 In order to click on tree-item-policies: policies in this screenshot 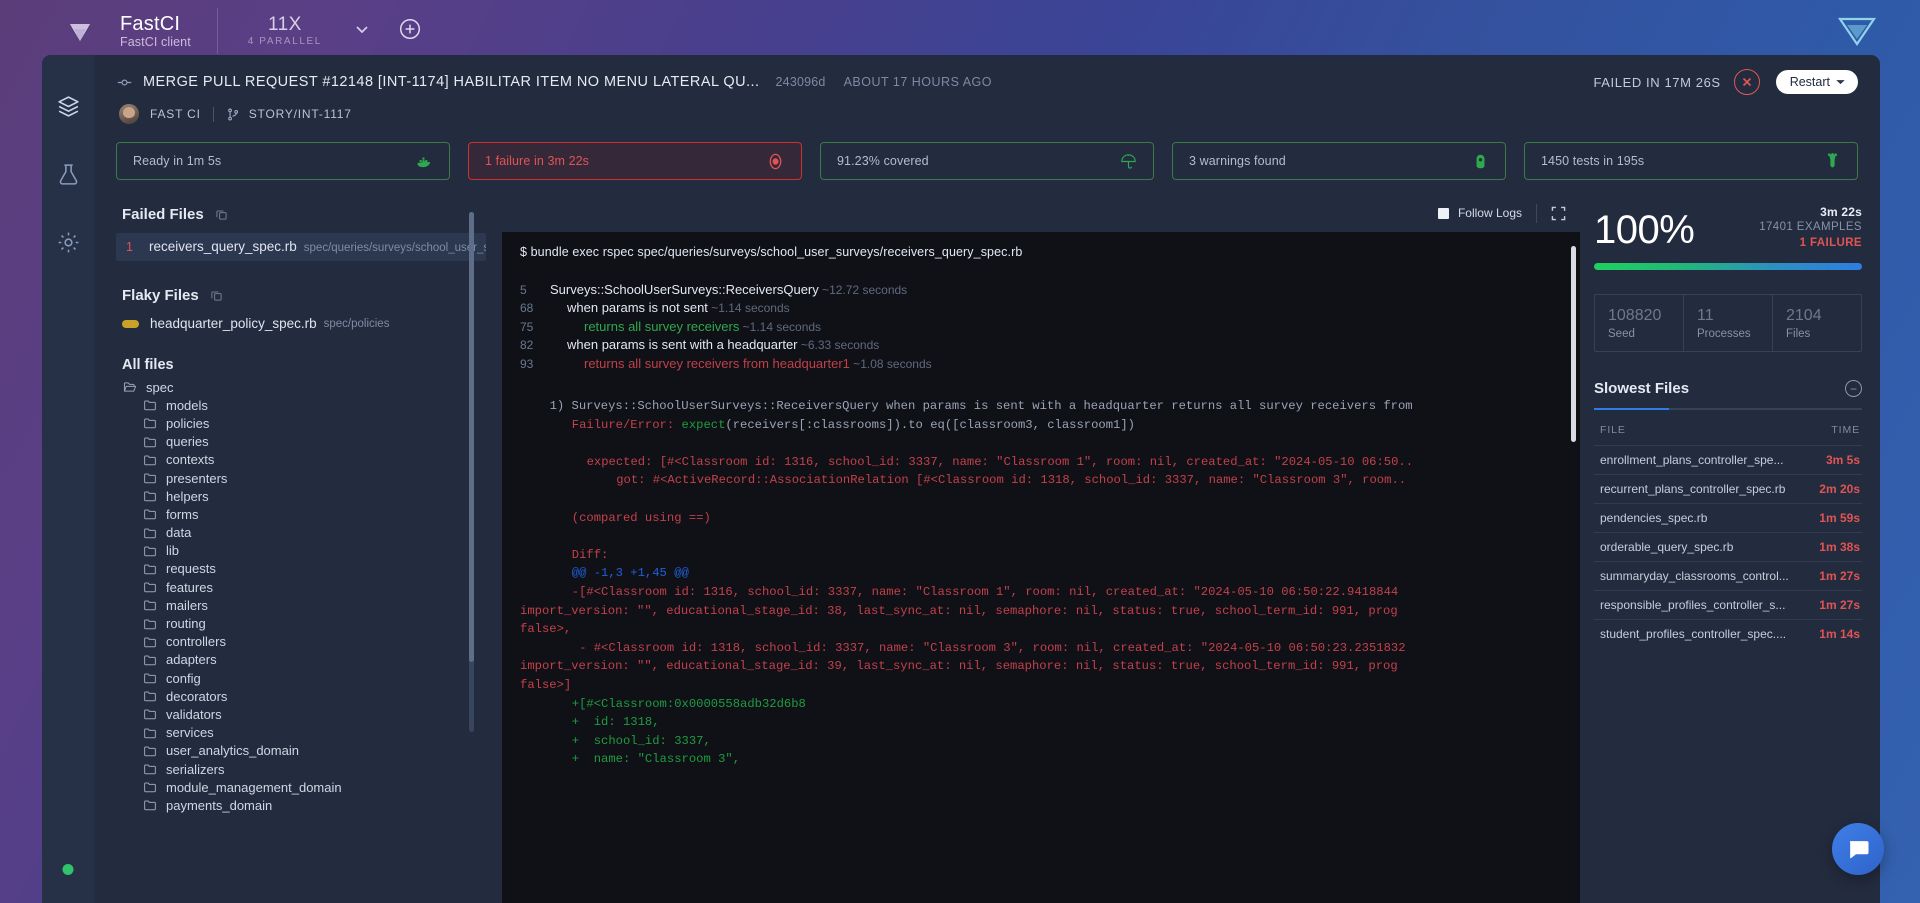, I will do `click(301, 423)`.